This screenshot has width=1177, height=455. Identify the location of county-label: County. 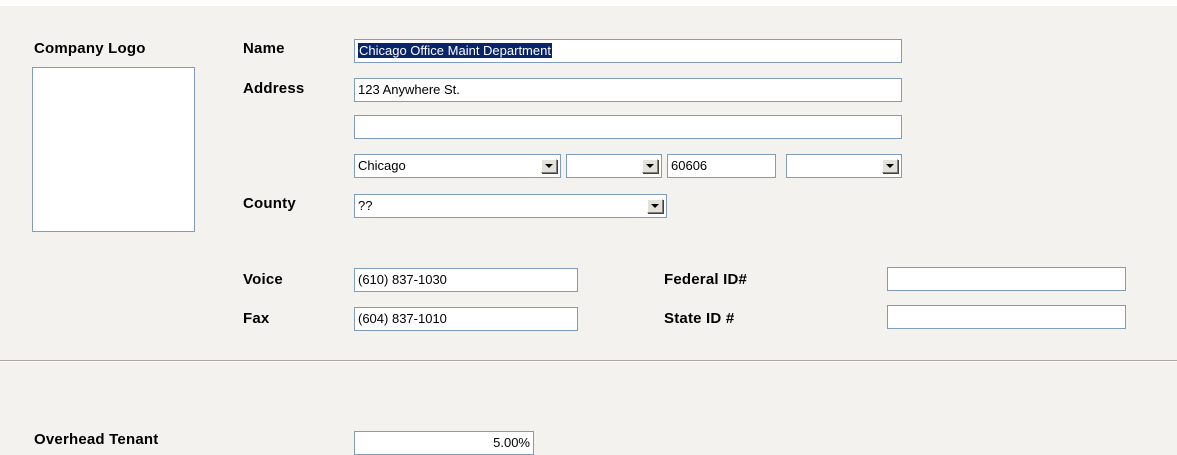
(269, 203).